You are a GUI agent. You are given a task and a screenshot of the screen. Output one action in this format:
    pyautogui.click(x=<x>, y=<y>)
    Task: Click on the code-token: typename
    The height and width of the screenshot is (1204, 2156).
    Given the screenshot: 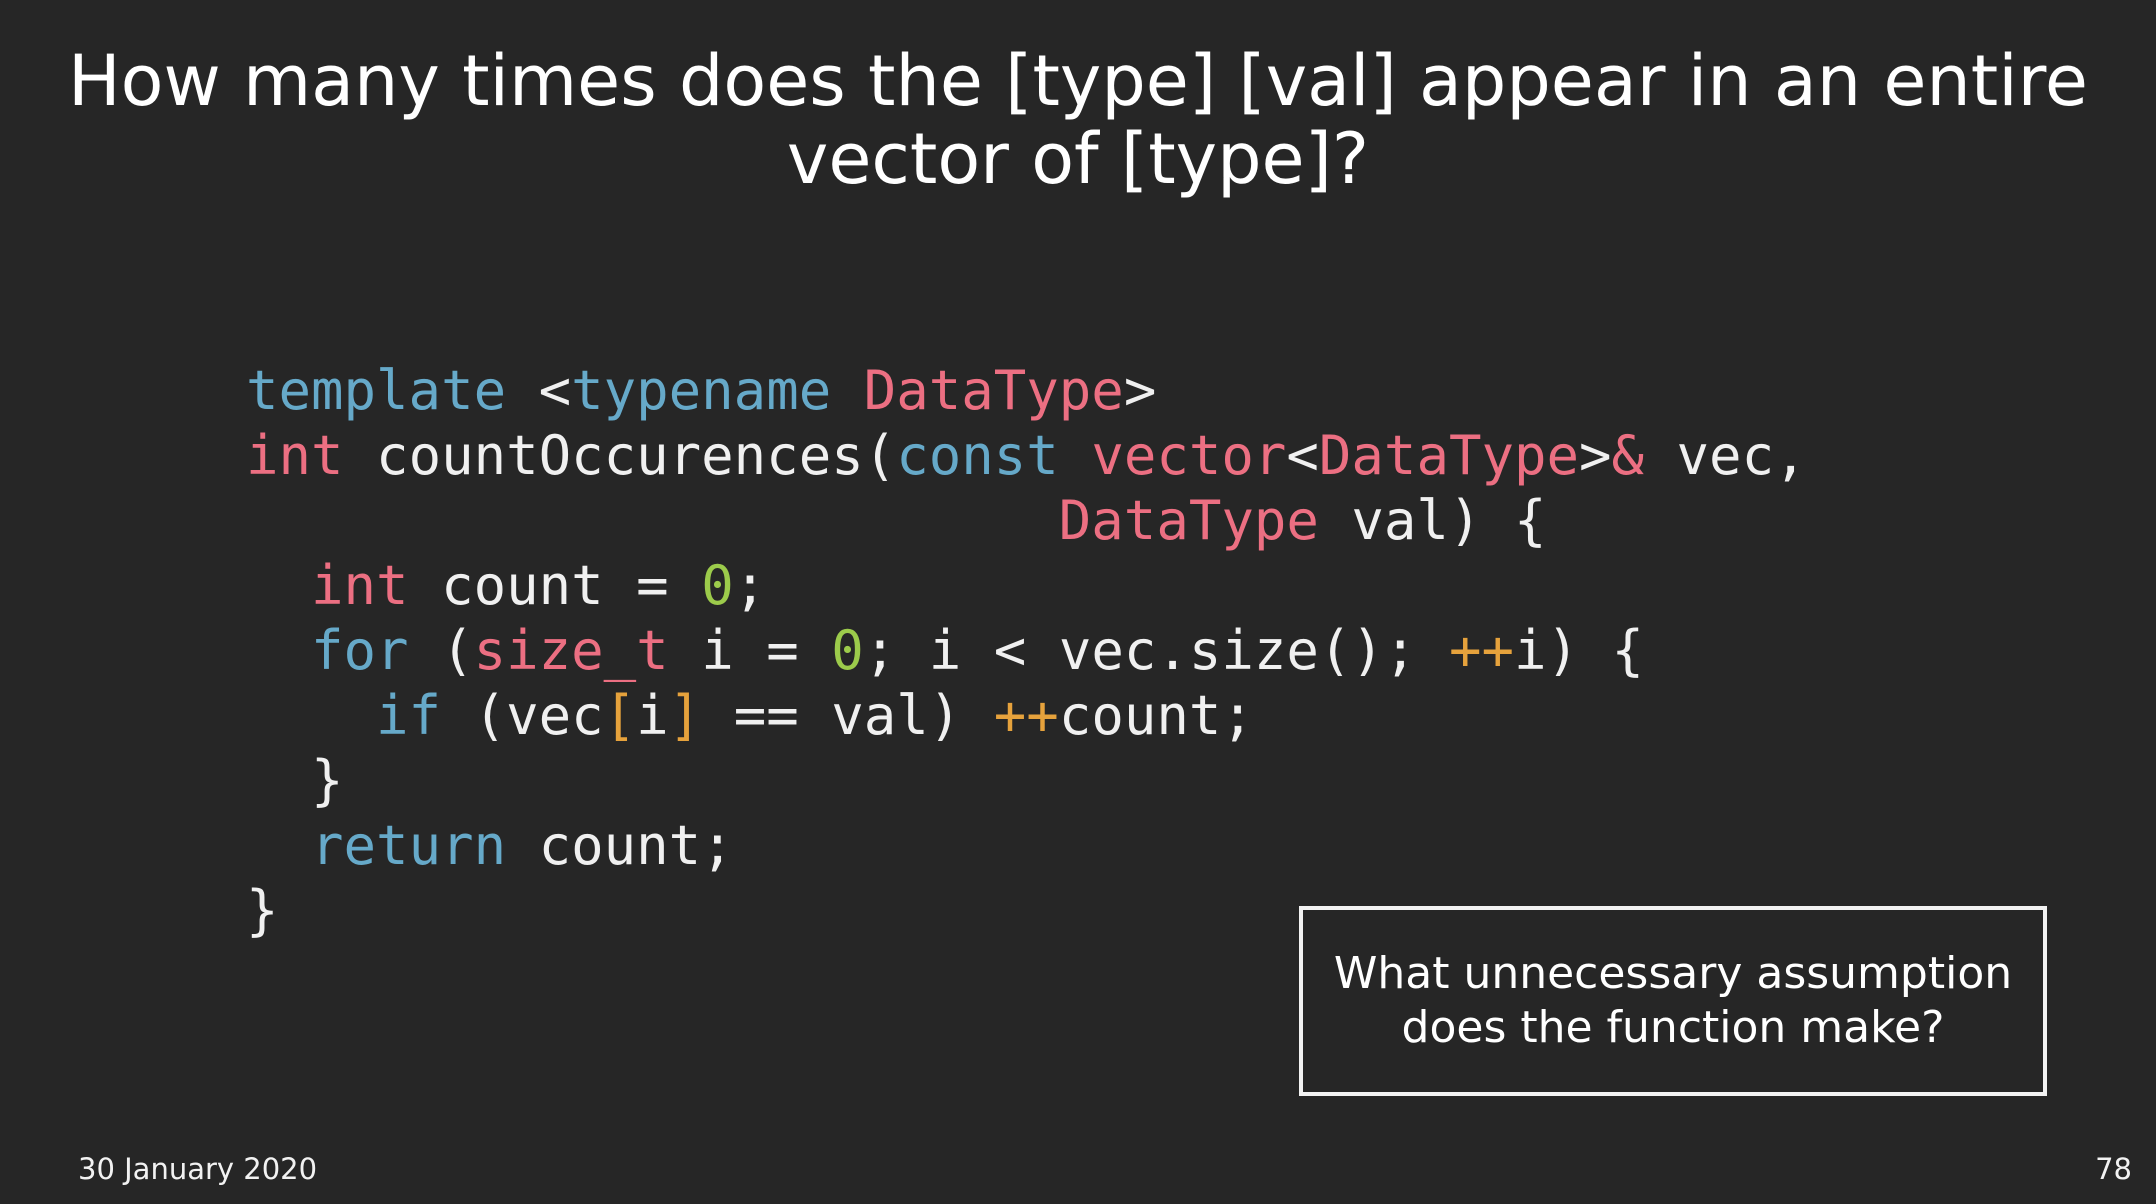 What is the action you would take?
    pyautogui.click(x=701, y=390)
    